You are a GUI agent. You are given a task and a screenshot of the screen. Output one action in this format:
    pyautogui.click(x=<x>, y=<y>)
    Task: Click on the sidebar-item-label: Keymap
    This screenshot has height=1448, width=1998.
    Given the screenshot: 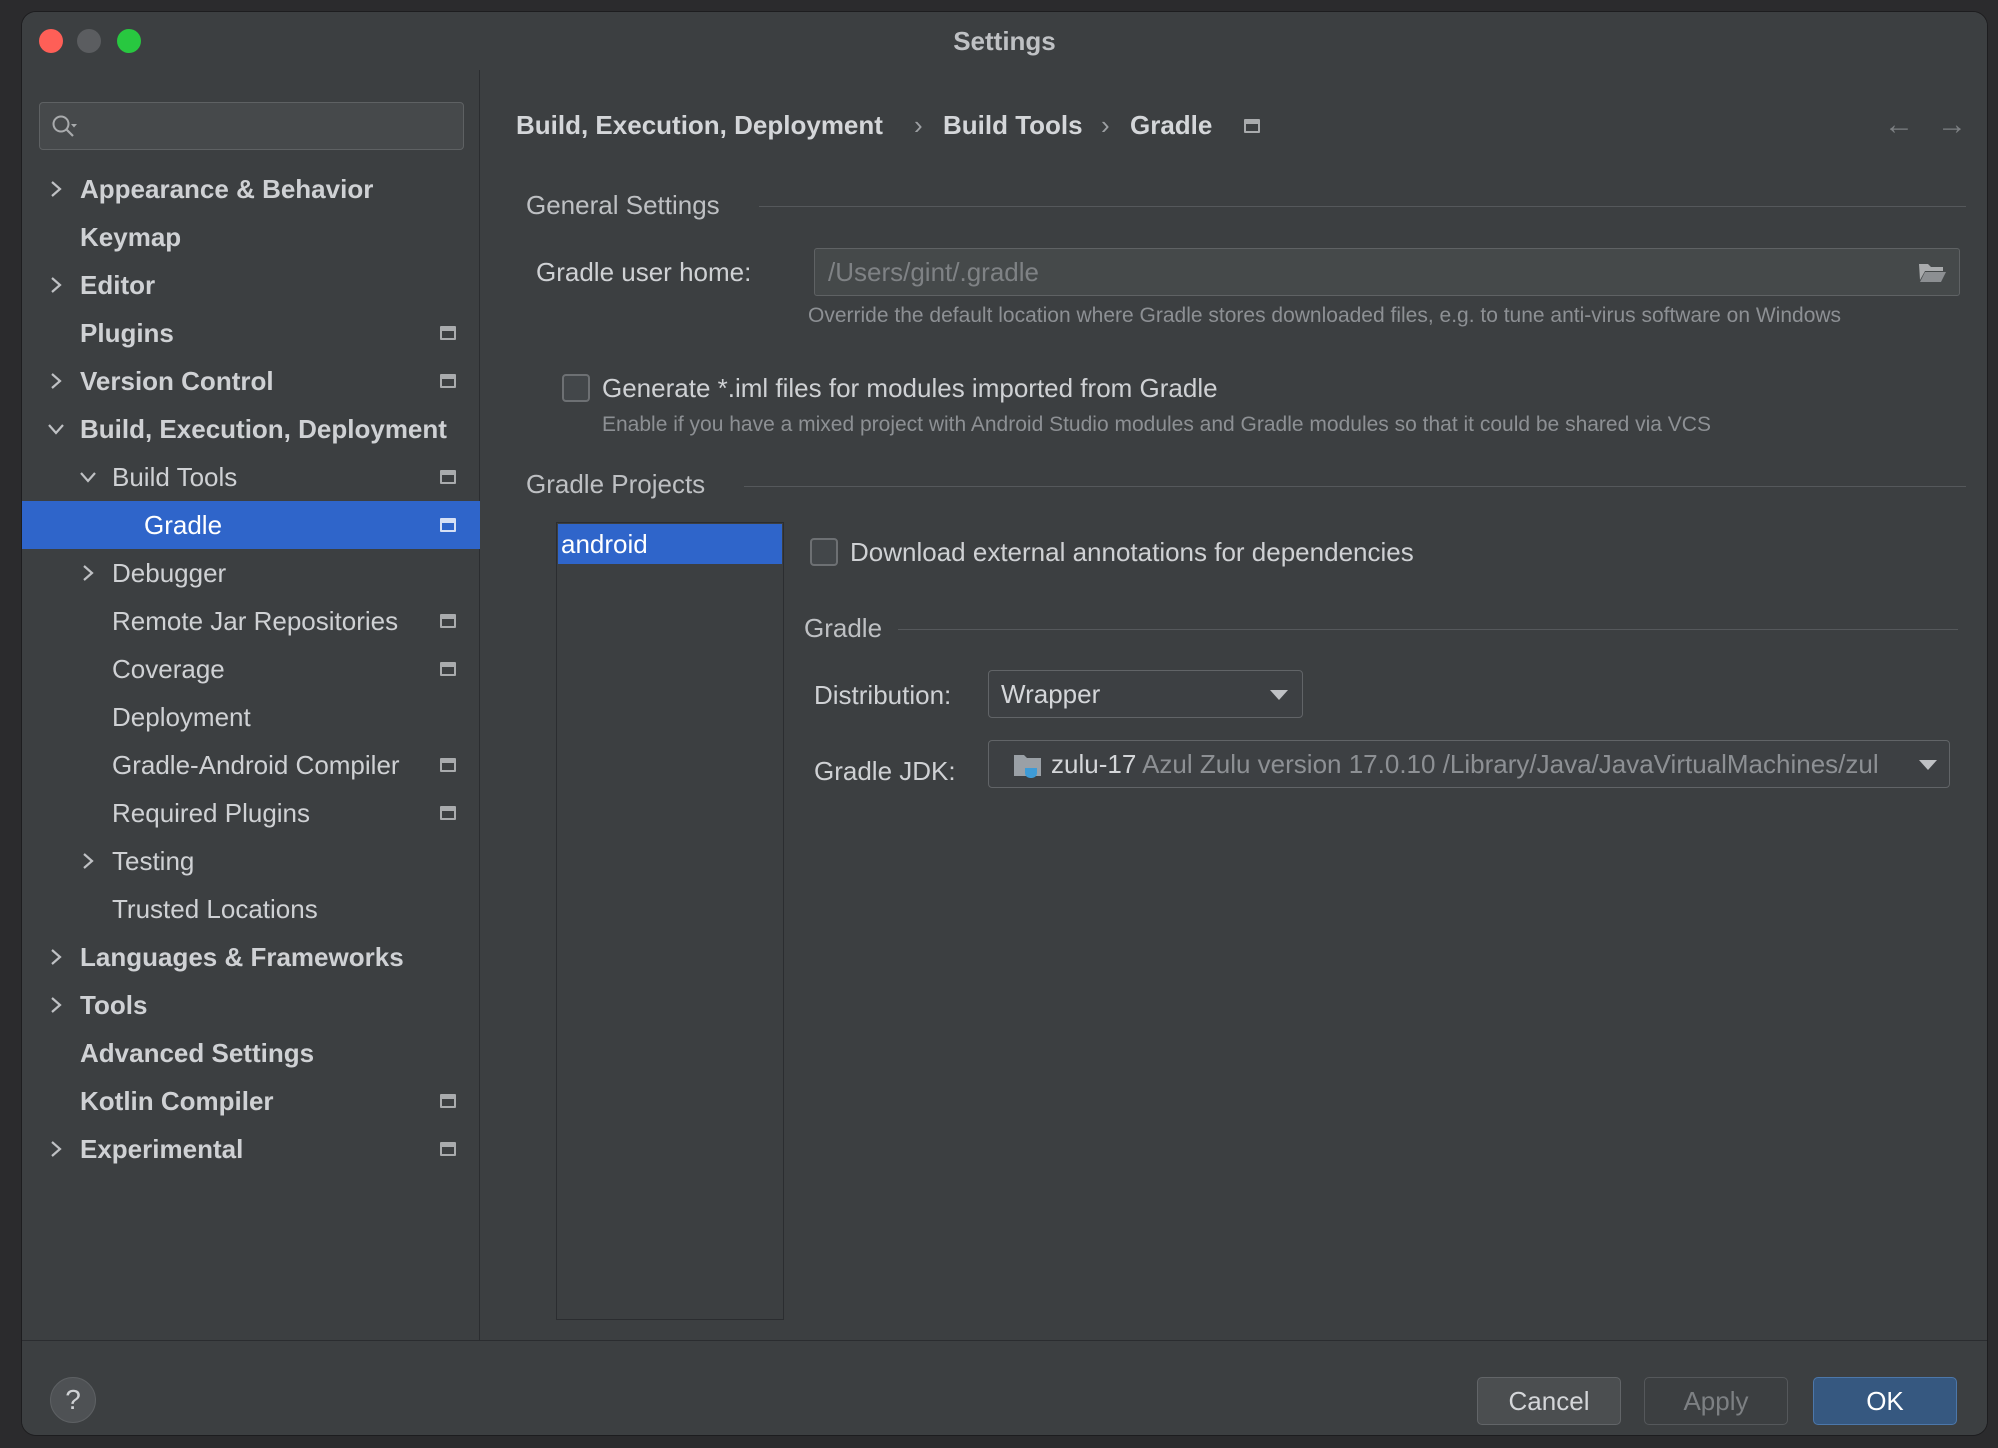 What is the action you would take?
    pyautogui.click(x=131, y=237)
    